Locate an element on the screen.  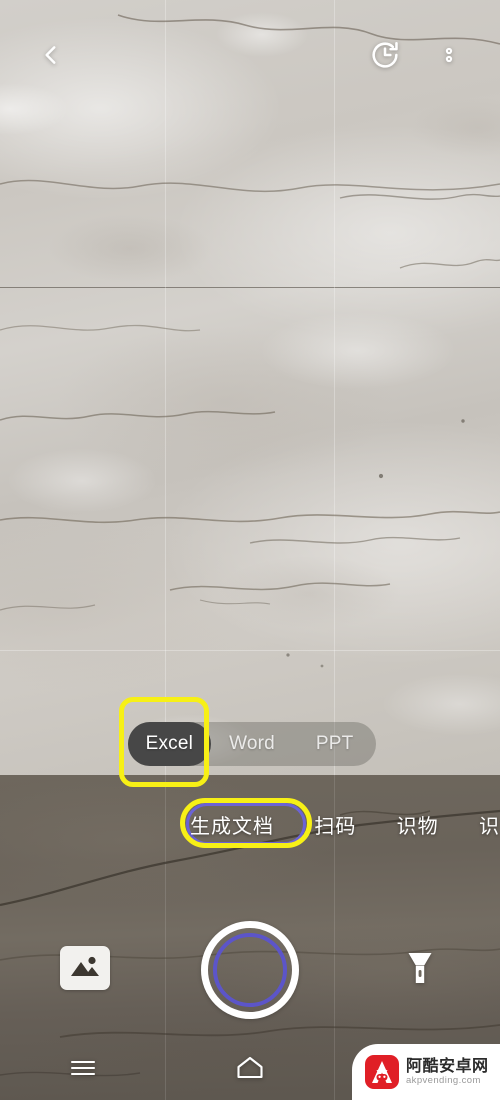
history-button is located at coordinates (385, 55).